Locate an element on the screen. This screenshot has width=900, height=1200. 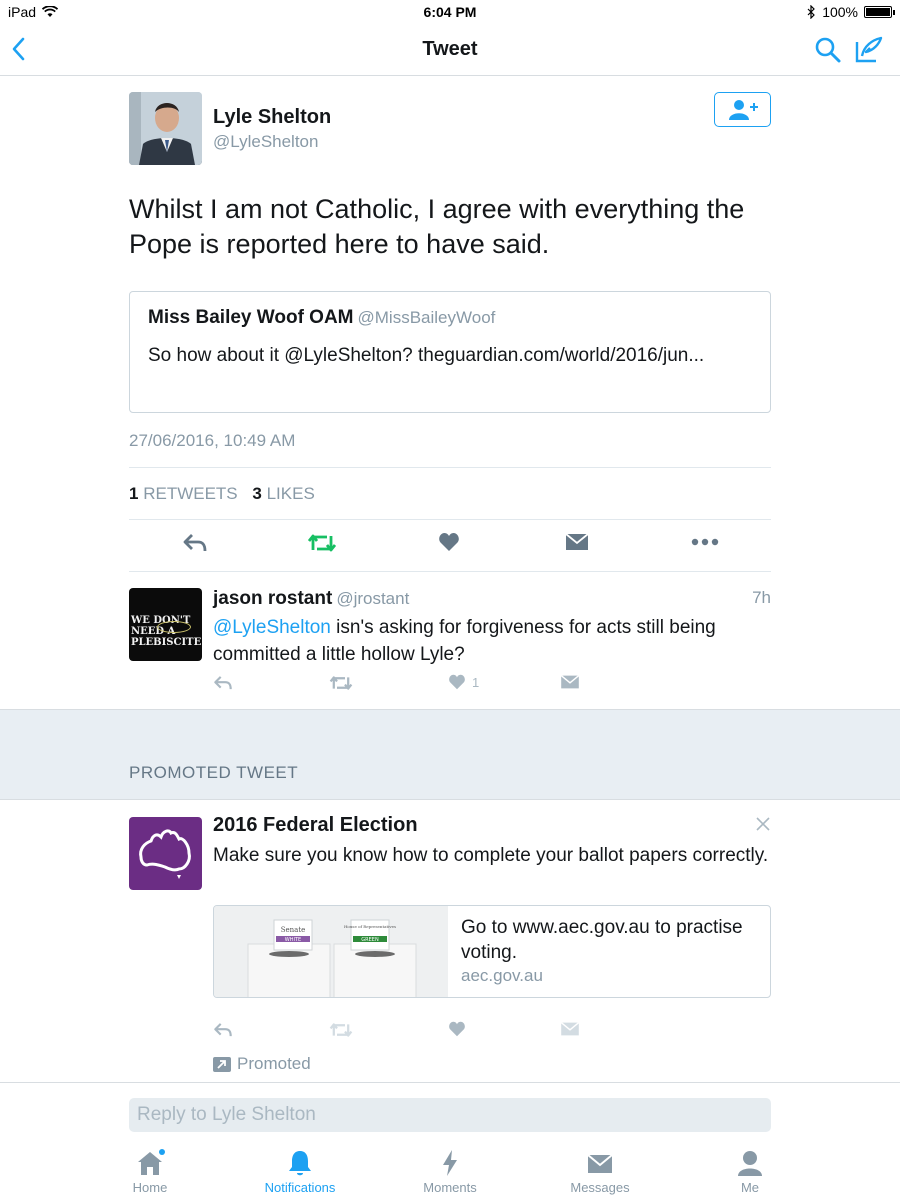
battery-fill is located at coordinates (878, 12).